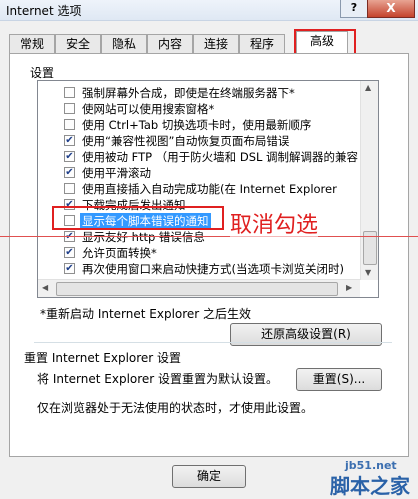  What do you see at coordinates (44, 11) in the screenshot?
I see `window-title: Internet 选项` at bounding box center [44, 11].